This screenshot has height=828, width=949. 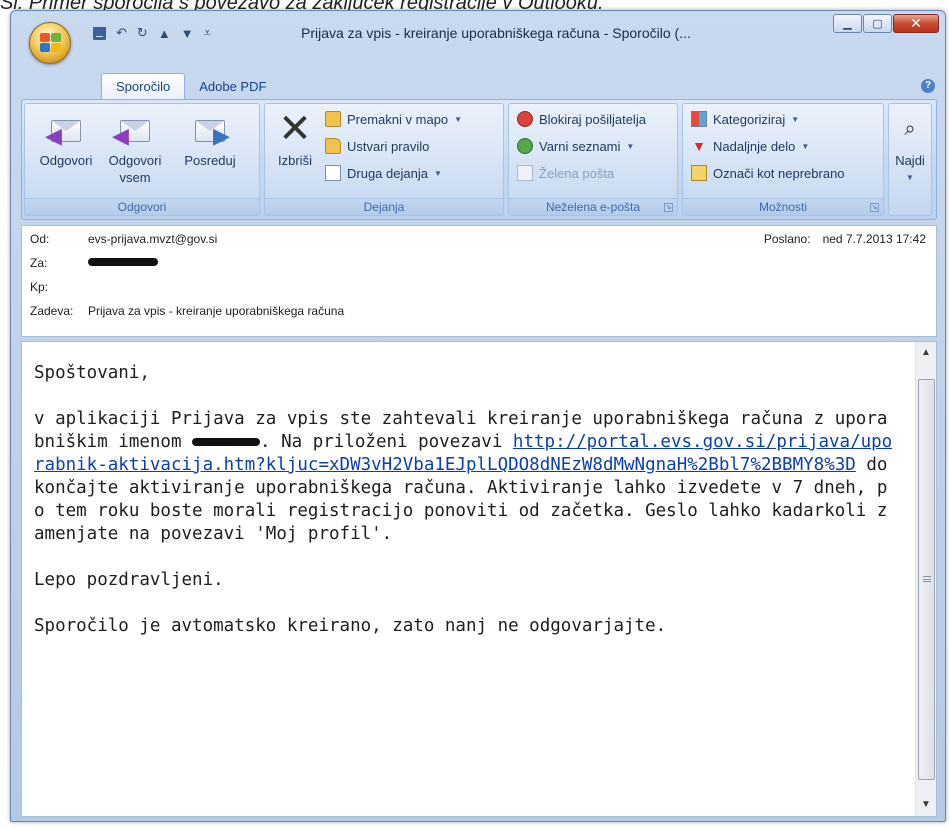 I want to click on safe-lists-button: Varni seznami ▼, so click(x=575, y=146).